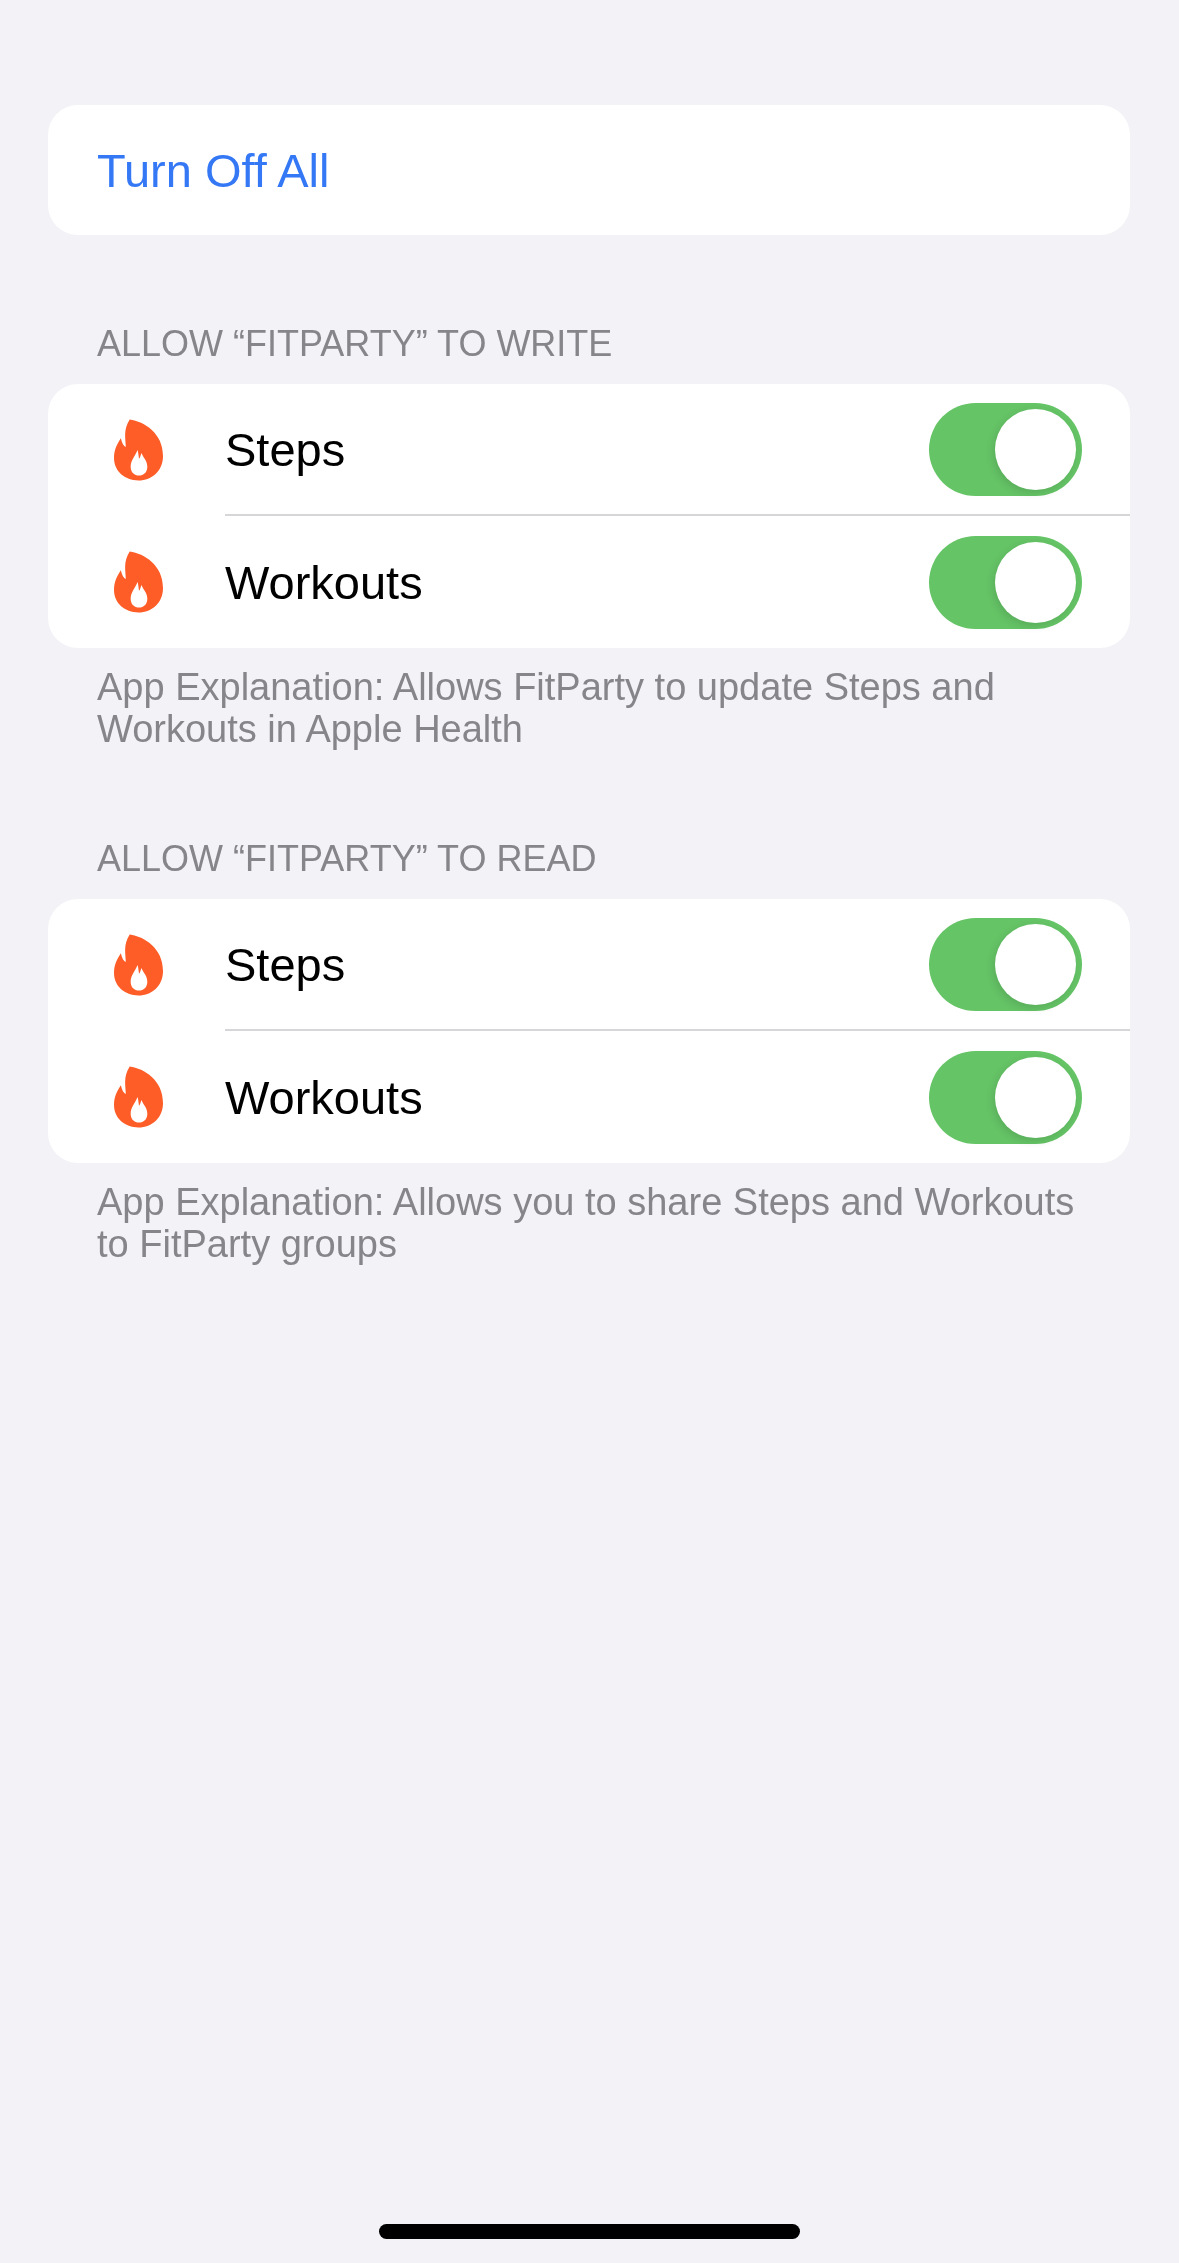 The image size is (1179, 2263). Describe the element at coordinates (546, 708) in the screenshot. I see `section-footer-text: App Explanation: Allows FitParty to update Steps and Workouts in Apple Health` at that location.